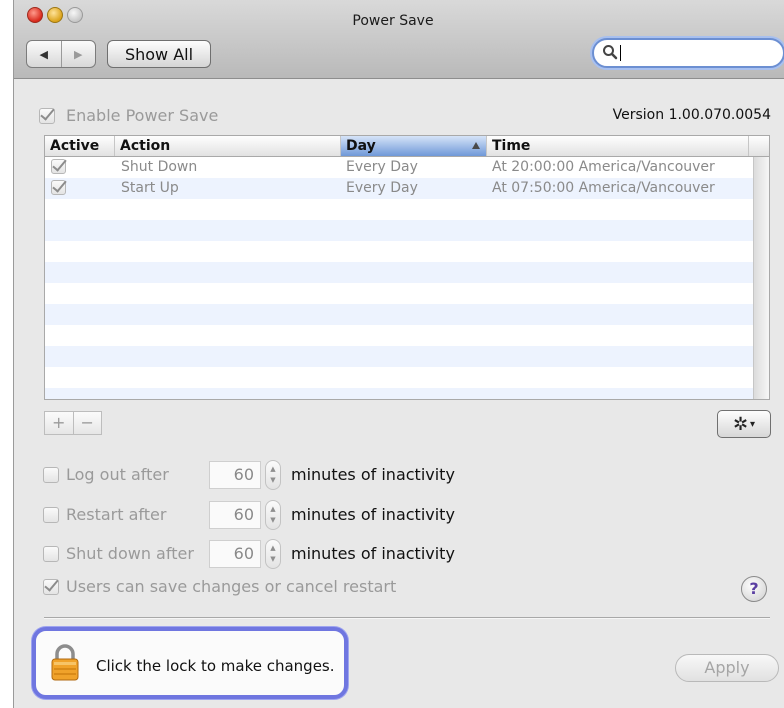 The height and width of the screenshot is (708, 784). I want to click on forward-arrow-icon: ▶, so click(78, 54).